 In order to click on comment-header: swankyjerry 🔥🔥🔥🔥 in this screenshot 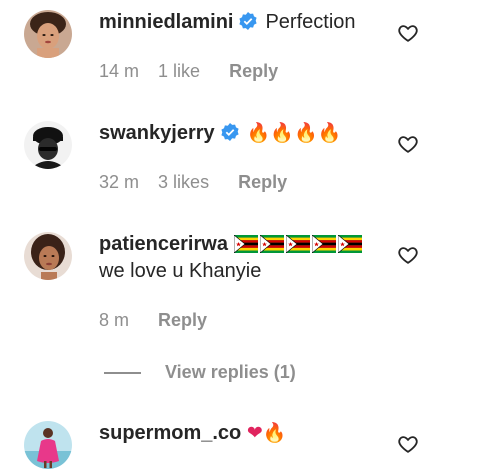, I will do `click(220, 134)`.